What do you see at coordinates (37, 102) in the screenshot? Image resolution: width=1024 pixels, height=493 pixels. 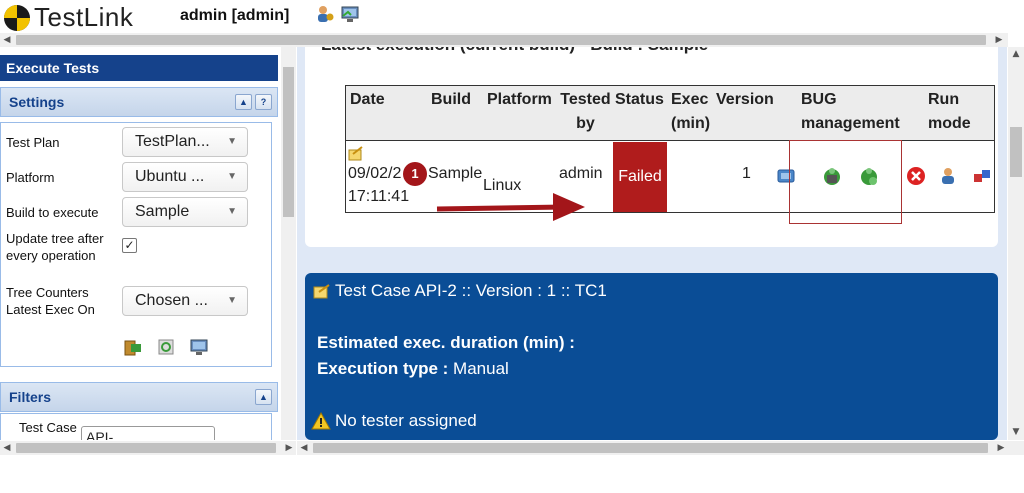 I see `settings-title: Settings` at bounding box center [37, 102].